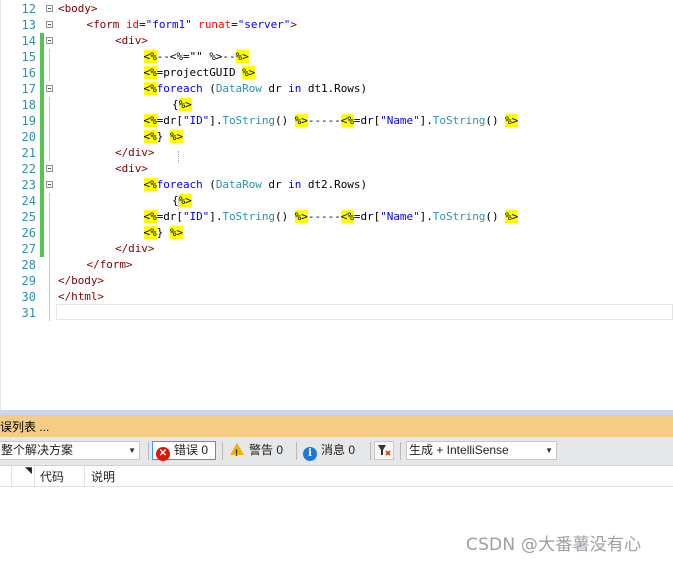 This screenshot has width=673, height=561. Describe the element at coordinates (336, 265) in the screenshot. I see `code-line: 28 </form>` at that location.